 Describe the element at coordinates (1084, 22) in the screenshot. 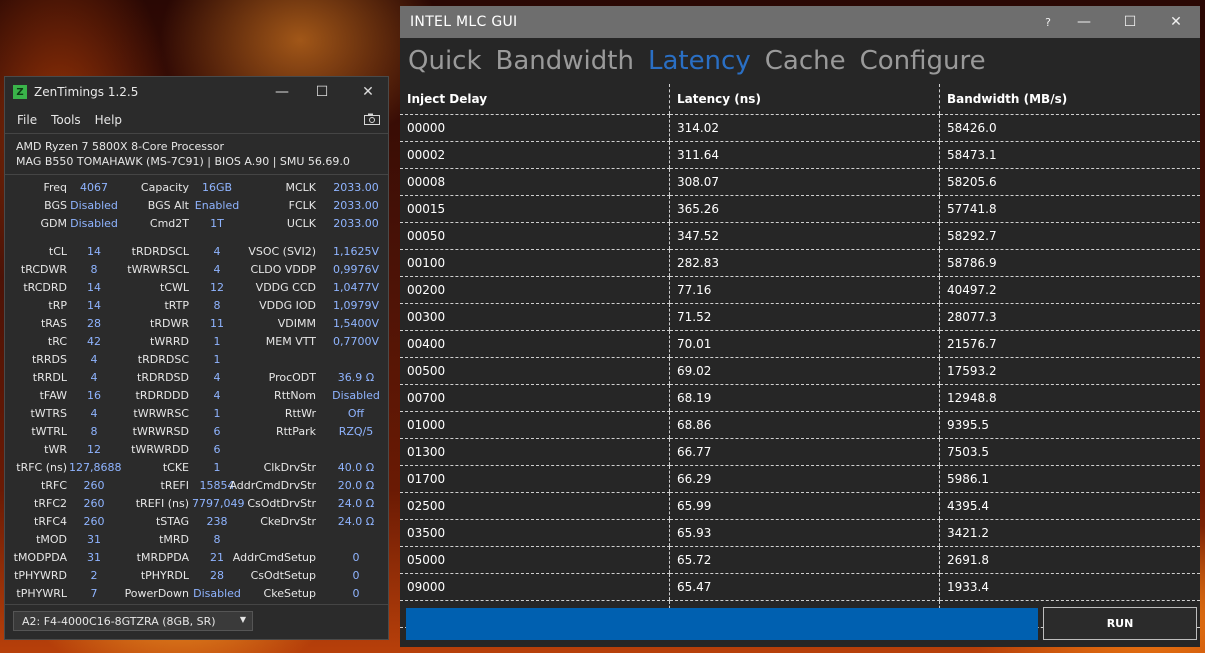

I see `minimize-button: —` at that location.